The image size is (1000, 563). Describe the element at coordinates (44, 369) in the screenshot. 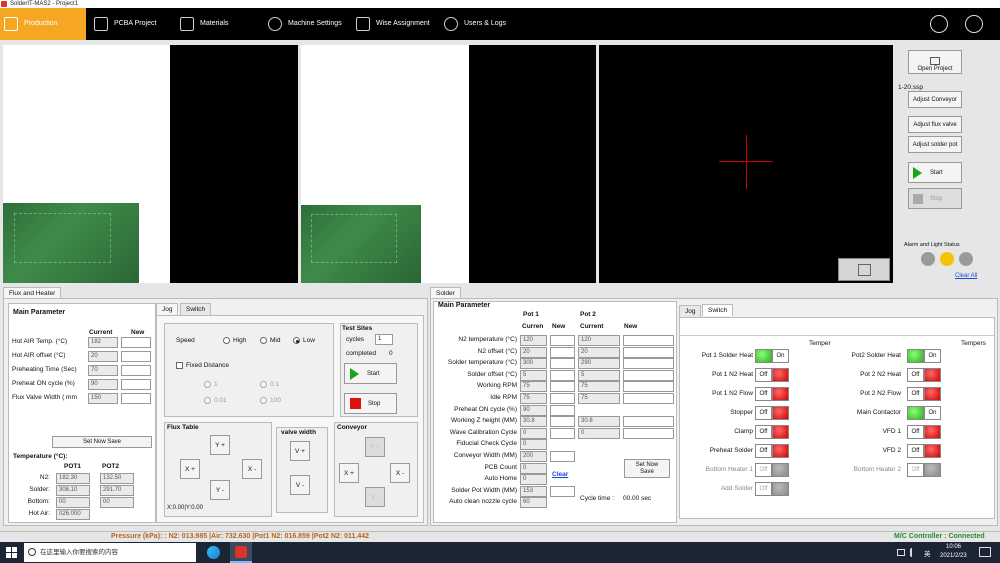

I see `flux-param-label: Preheating Time (Sec)` at that location.